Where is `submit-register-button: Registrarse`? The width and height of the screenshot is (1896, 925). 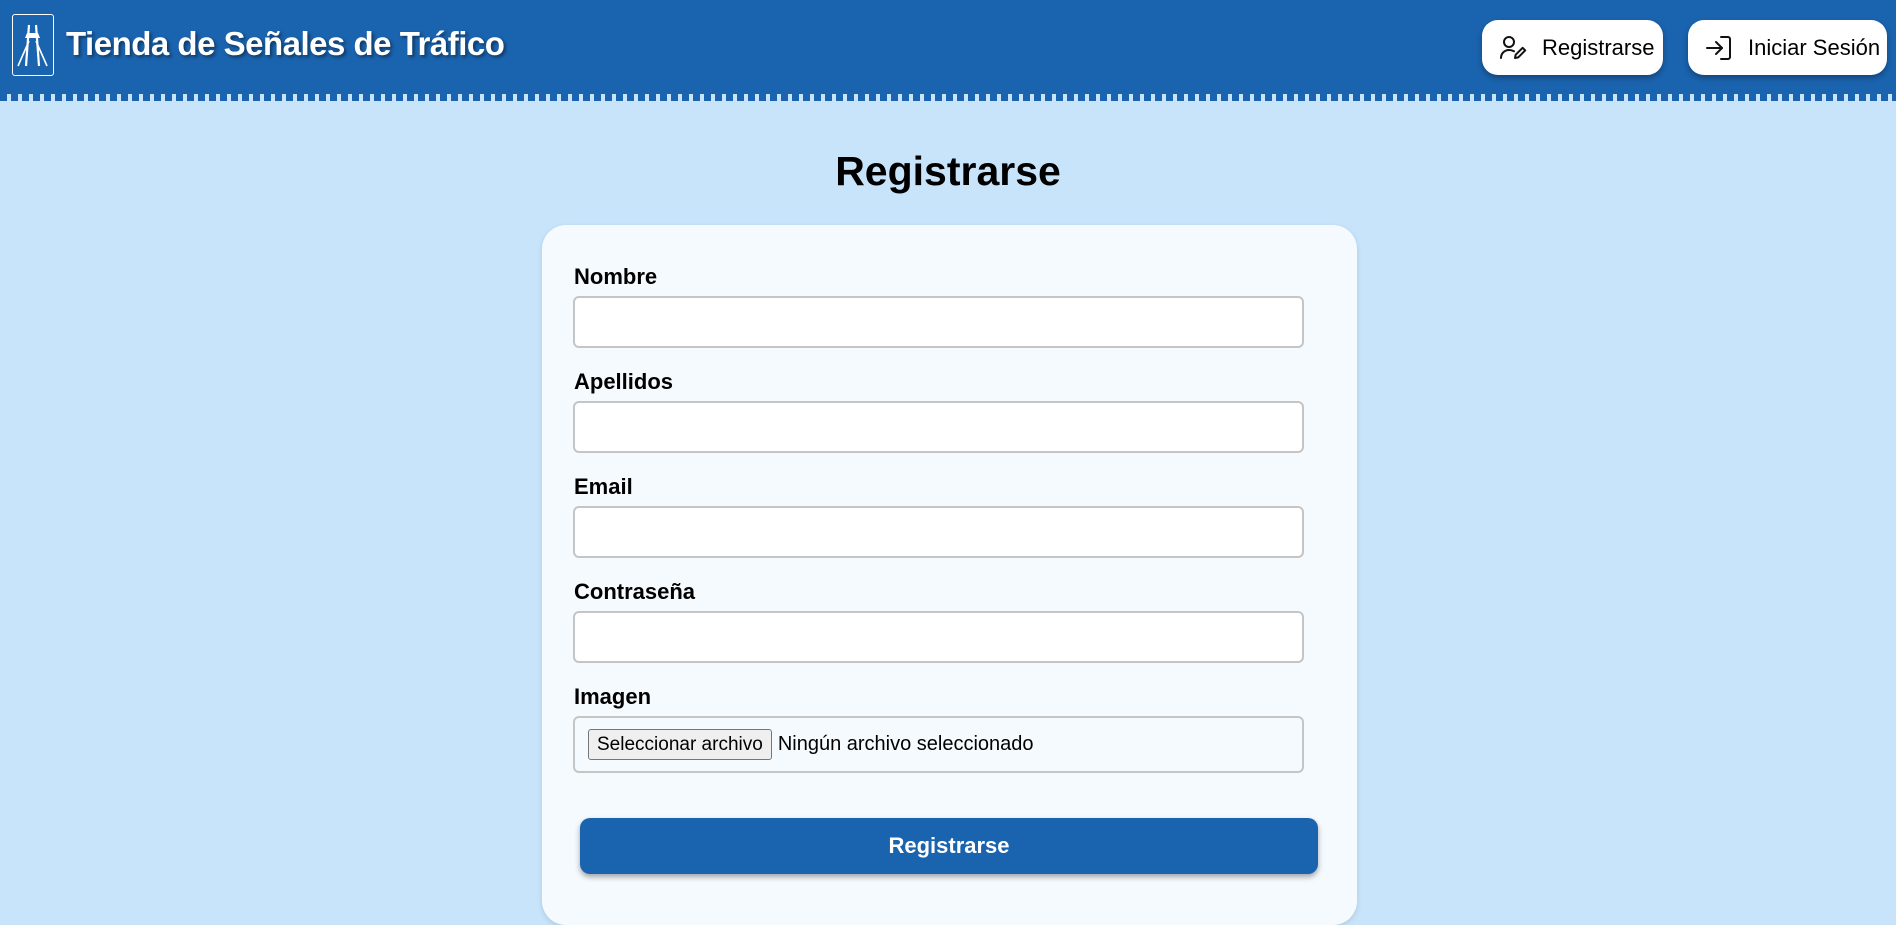
submit-register-button: Registrarse is located at coordinates (949, 846).